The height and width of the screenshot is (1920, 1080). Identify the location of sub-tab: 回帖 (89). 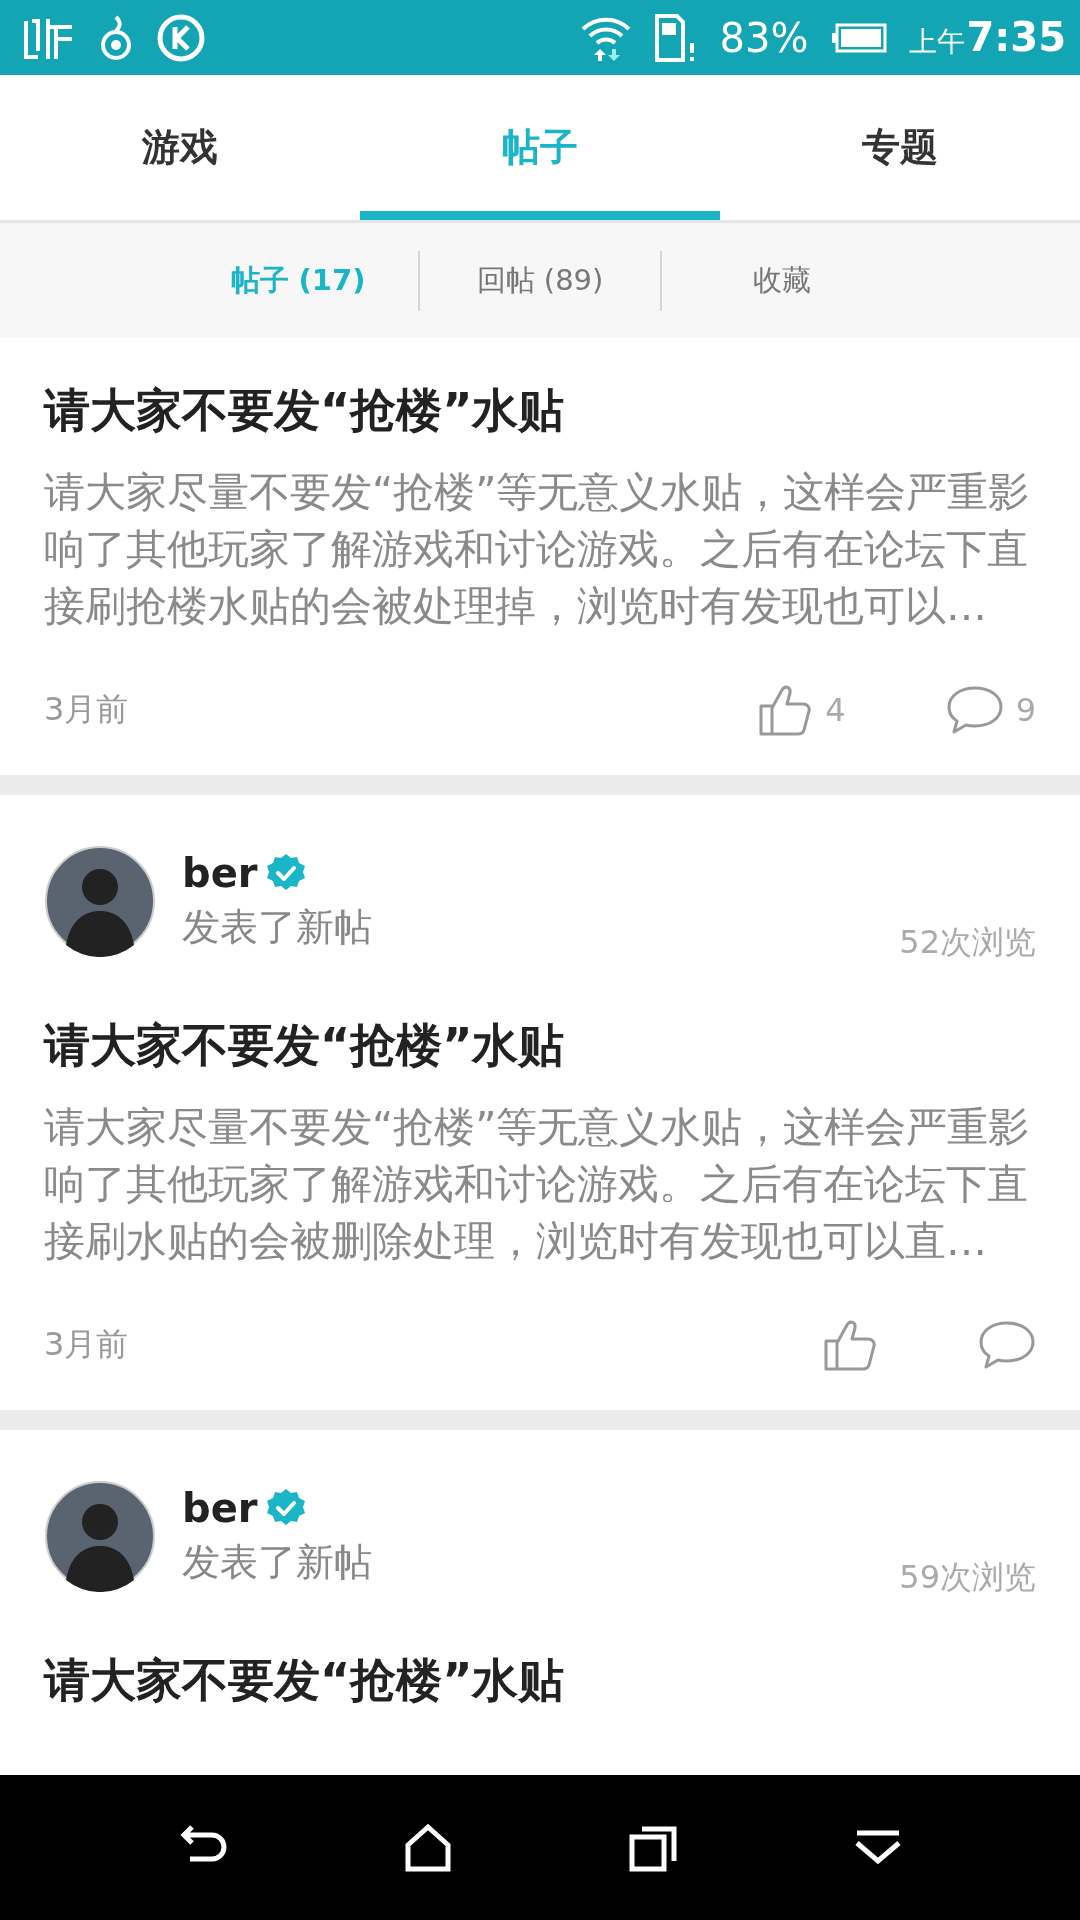
(540, 280).